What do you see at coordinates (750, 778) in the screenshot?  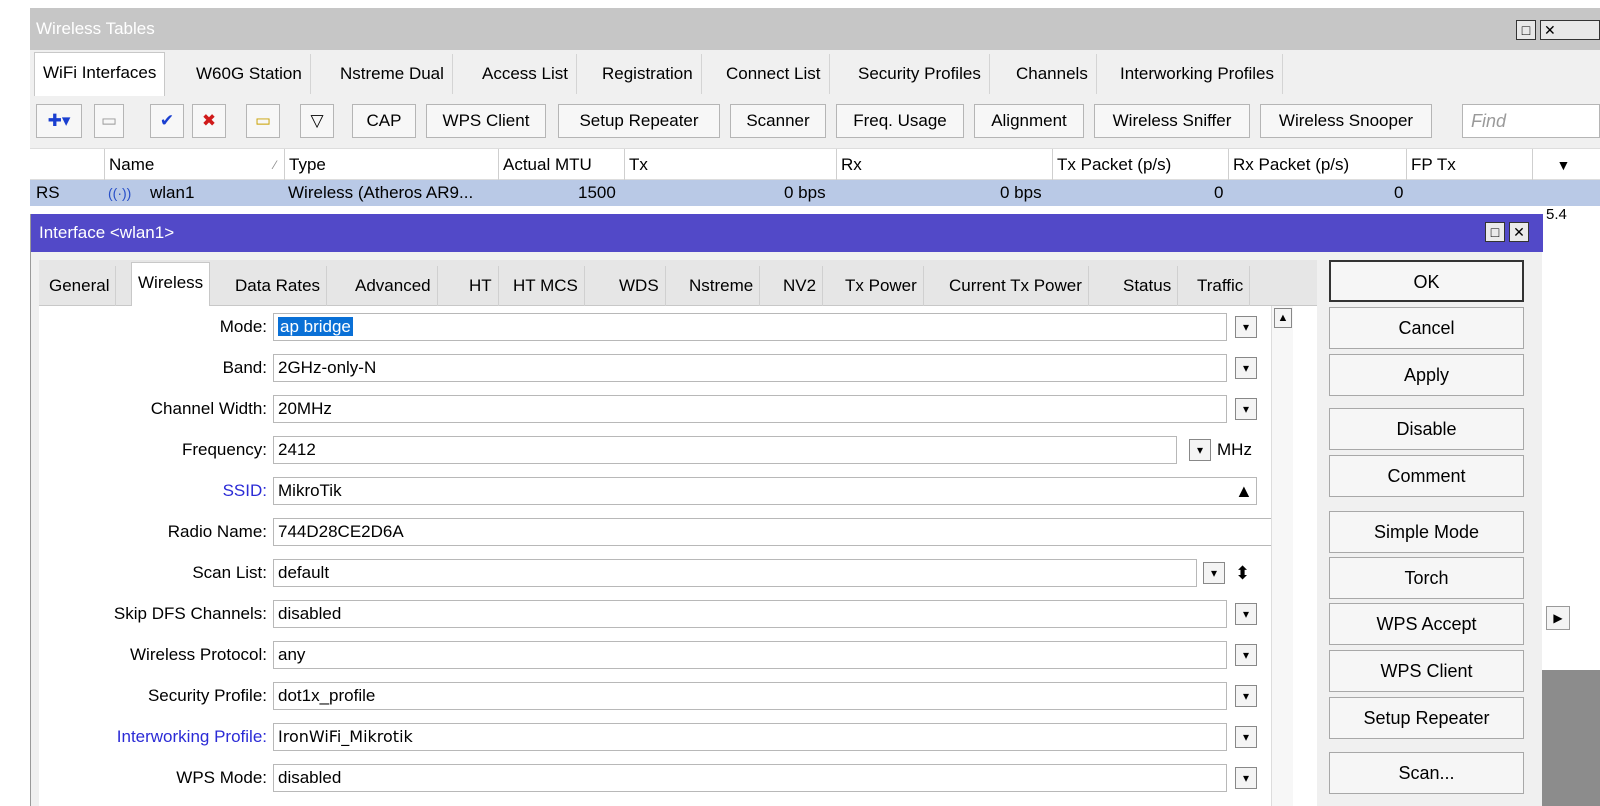 I see `wps-mode-select: disabled` at bounding box center [750, 778].